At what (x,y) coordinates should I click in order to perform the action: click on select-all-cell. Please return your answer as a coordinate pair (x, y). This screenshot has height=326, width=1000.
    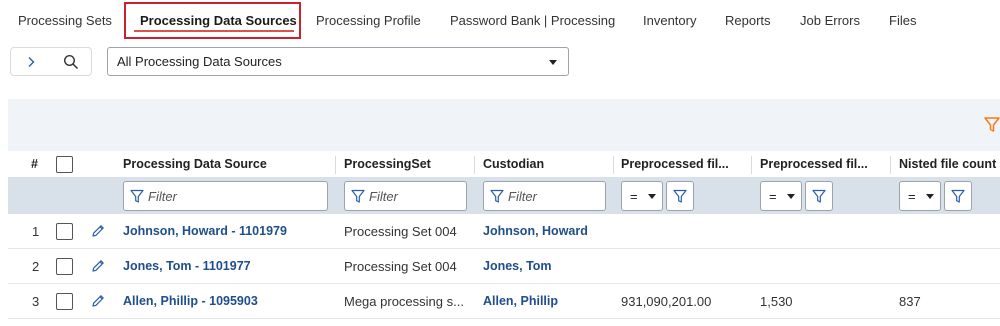
    Looking at the image, I should click on (66, 164).